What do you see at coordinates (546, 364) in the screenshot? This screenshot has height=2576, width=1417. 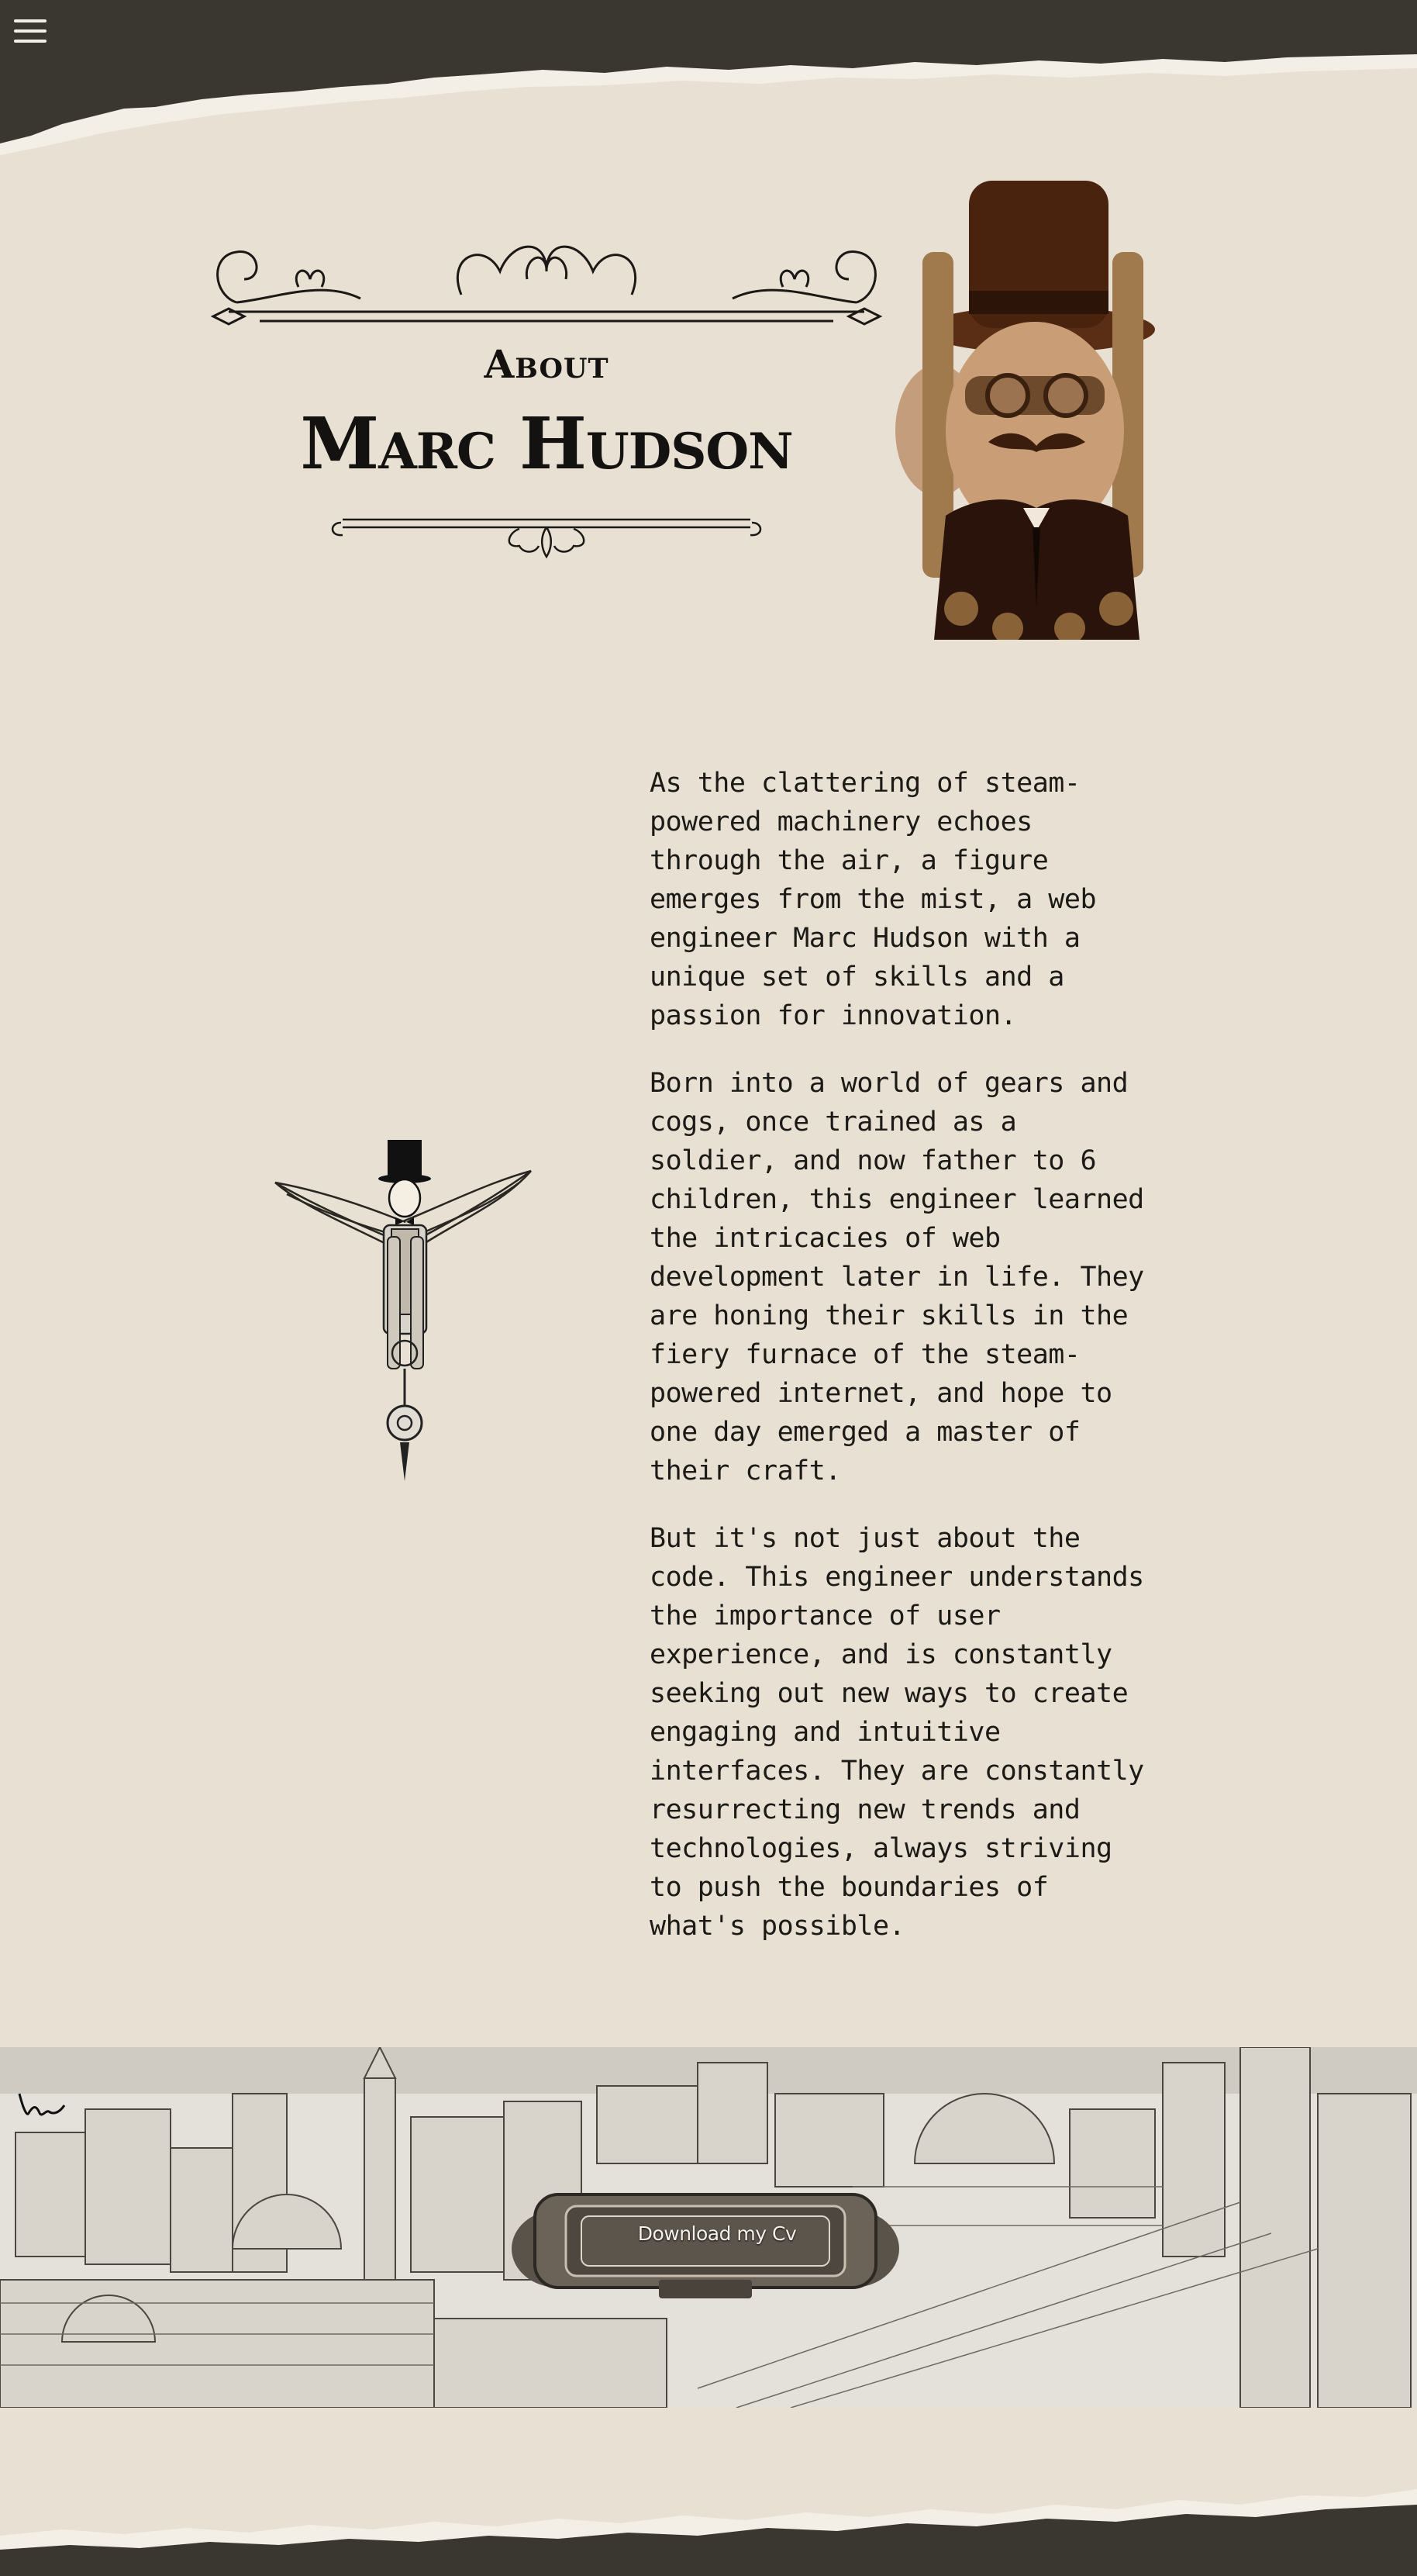 I see `section-label: About` at bounding box center [546, 364].